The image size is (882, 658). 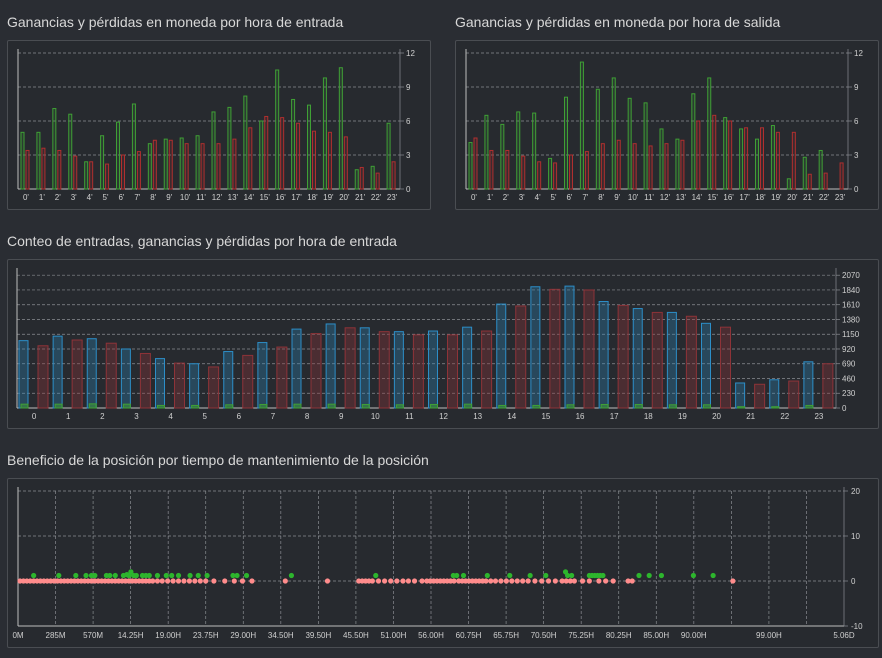 I want to click on x-tick-label: 29.00H, so click(x=243, y=635).